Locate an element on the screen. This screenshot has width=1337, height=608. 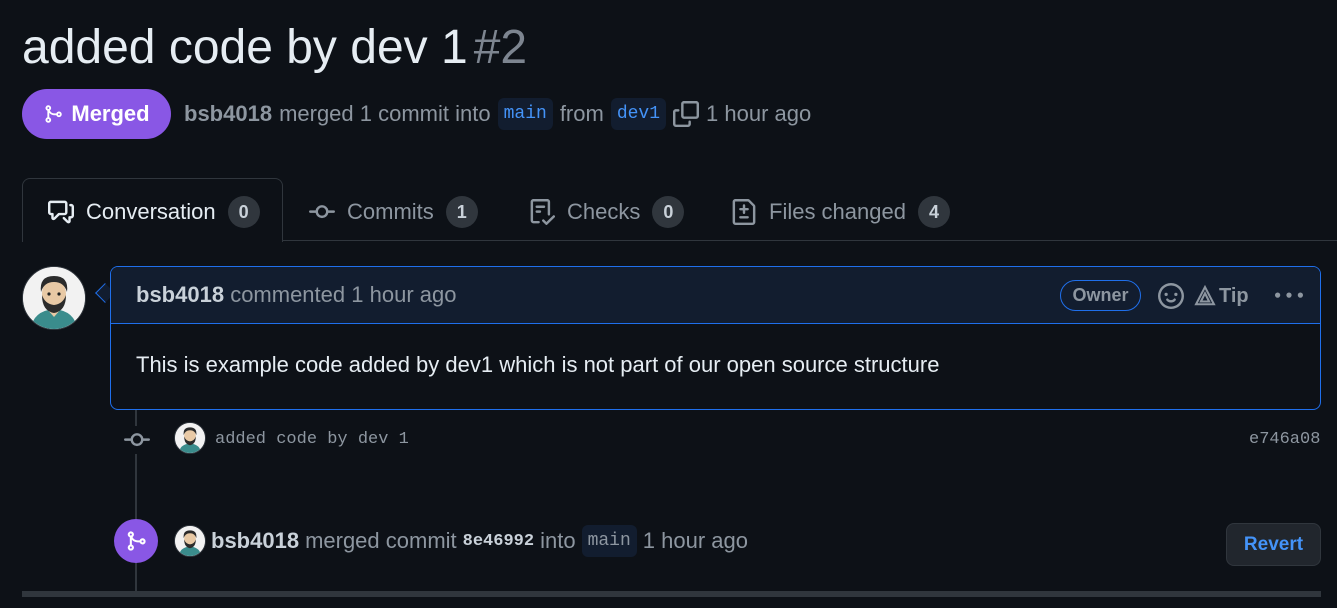
merge-avatar is located at coordinates (190, 541).